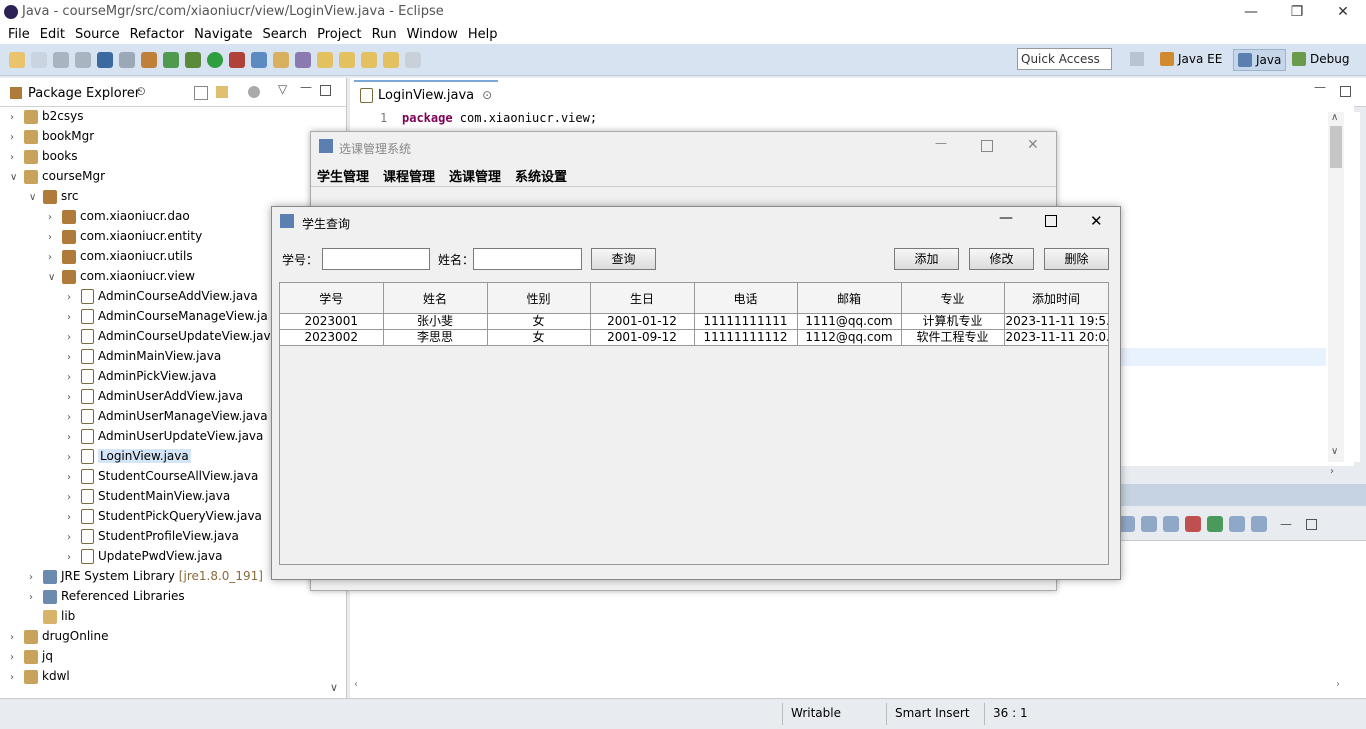  What do you see at coordinates (642, 321) in the screenshot?
I see `cell-birthday: 2001-01-12` at bounding box center [642, 321].